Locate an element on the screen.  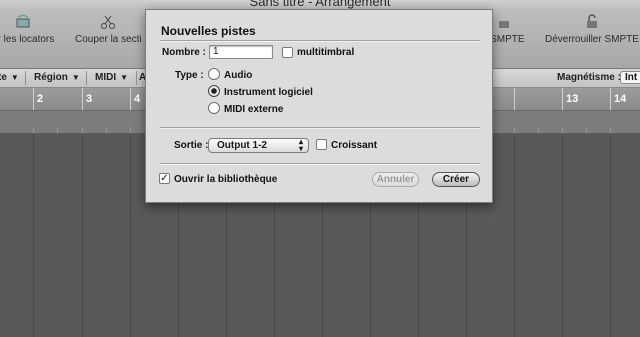
locators-icon is located at coordinates (23, 21).